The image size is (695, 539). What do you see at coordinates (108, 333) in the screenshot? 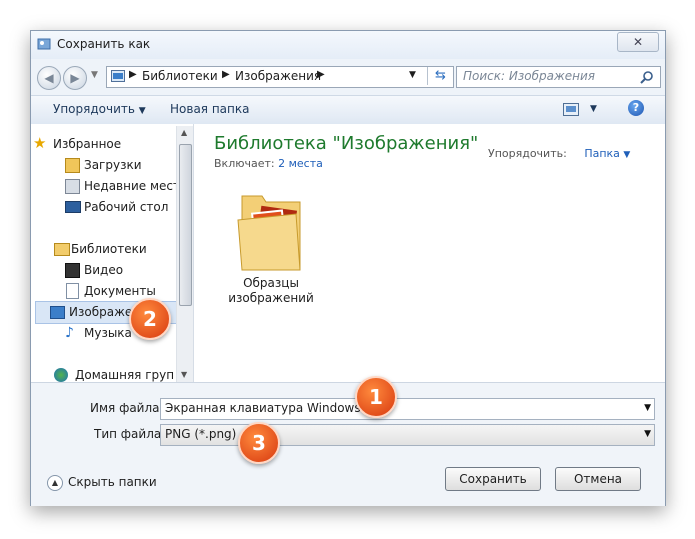
I see `sidebar-item-label: Музыка` at bounding box center [108, 333].